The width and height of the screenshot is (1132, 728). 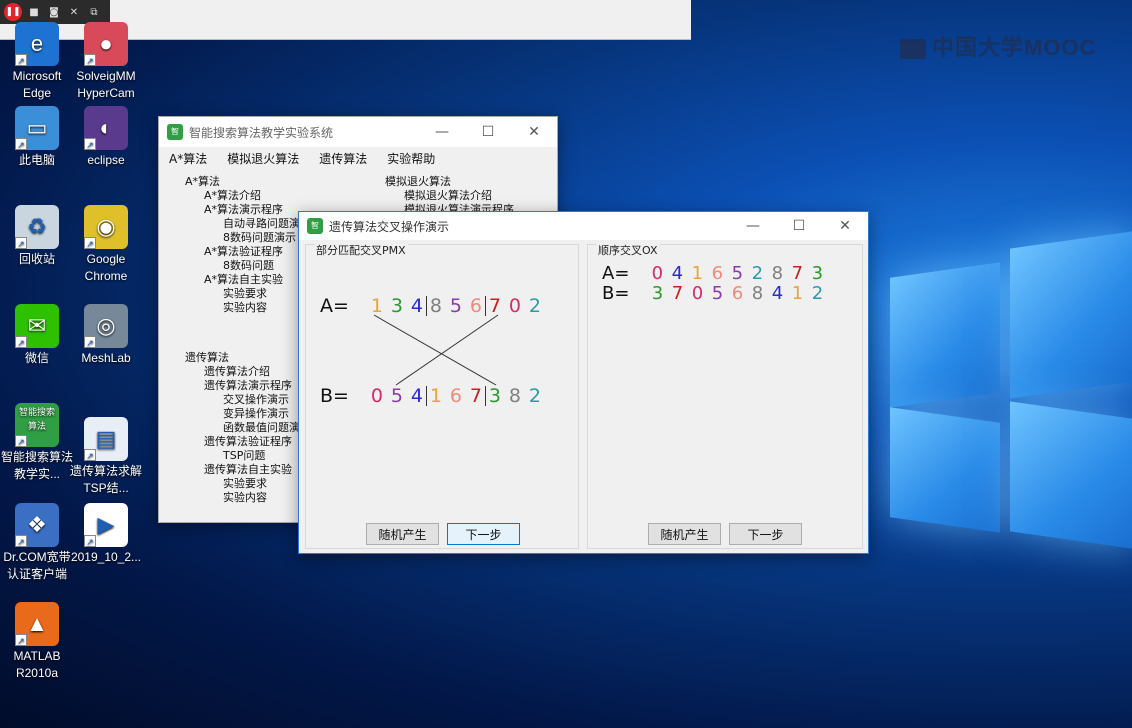 I want to click on tree-item: 自动寻路问题演, so click(x=242, y=224).